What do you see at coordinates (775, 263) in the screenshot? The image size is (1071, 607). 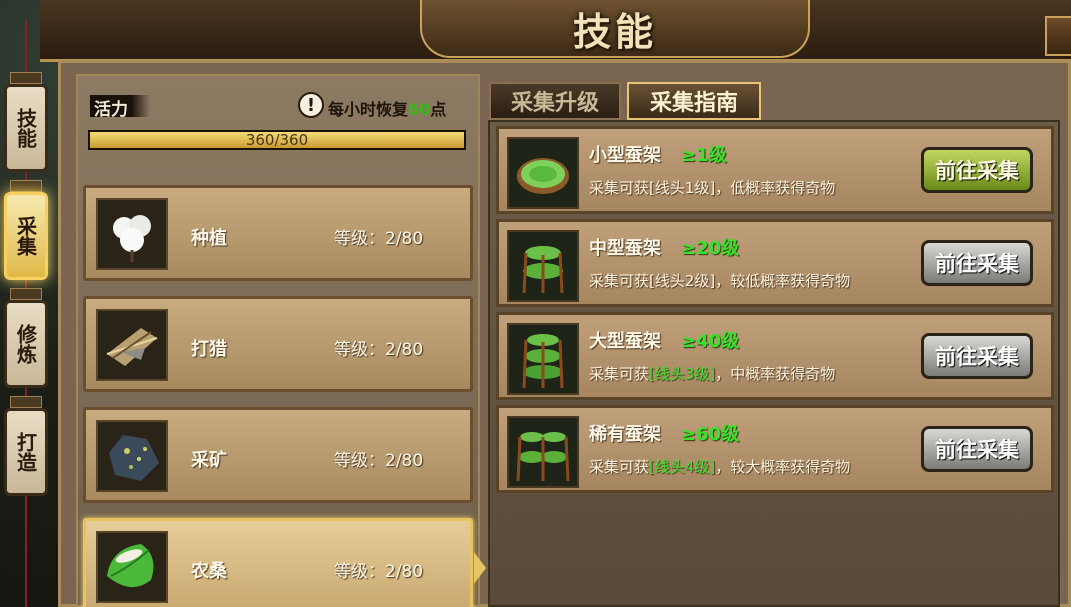 I see `guide-row-medium-rack: 中型蚕架 ≥20级 采集可获[线头2级]，较低概率获得奇物 前往采集` at bounding box center [775, 263].